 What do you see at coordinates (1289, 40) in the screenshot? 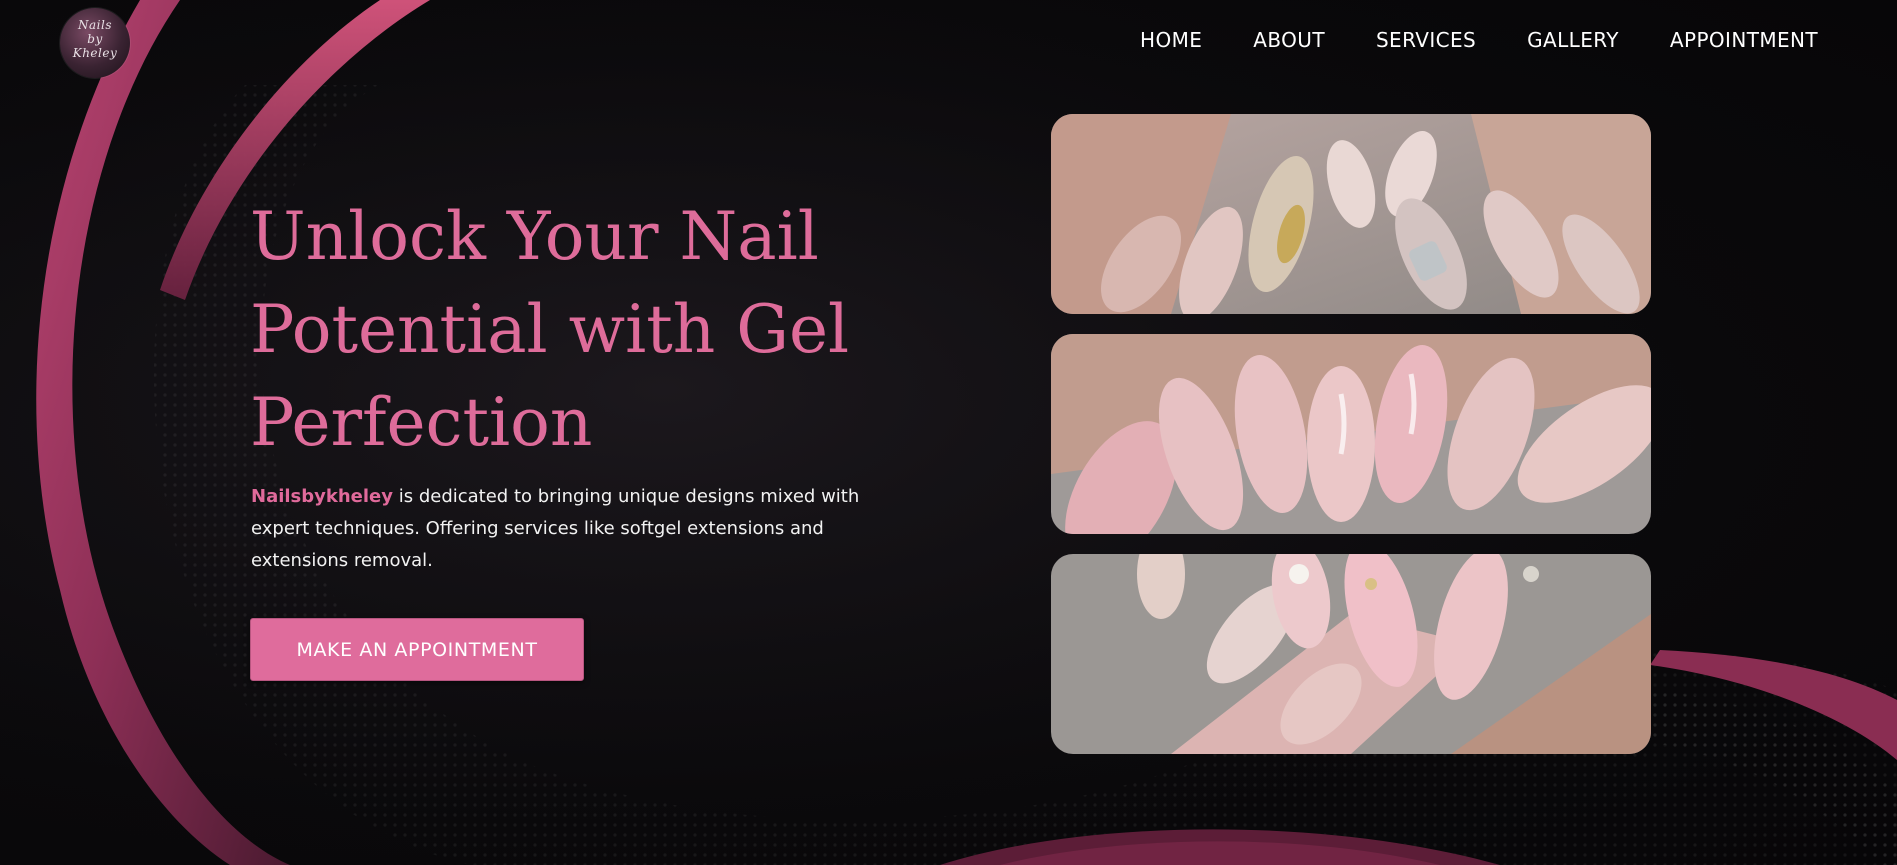
I see `nav-about: ABOUT` at bounding box center [1289, 40].